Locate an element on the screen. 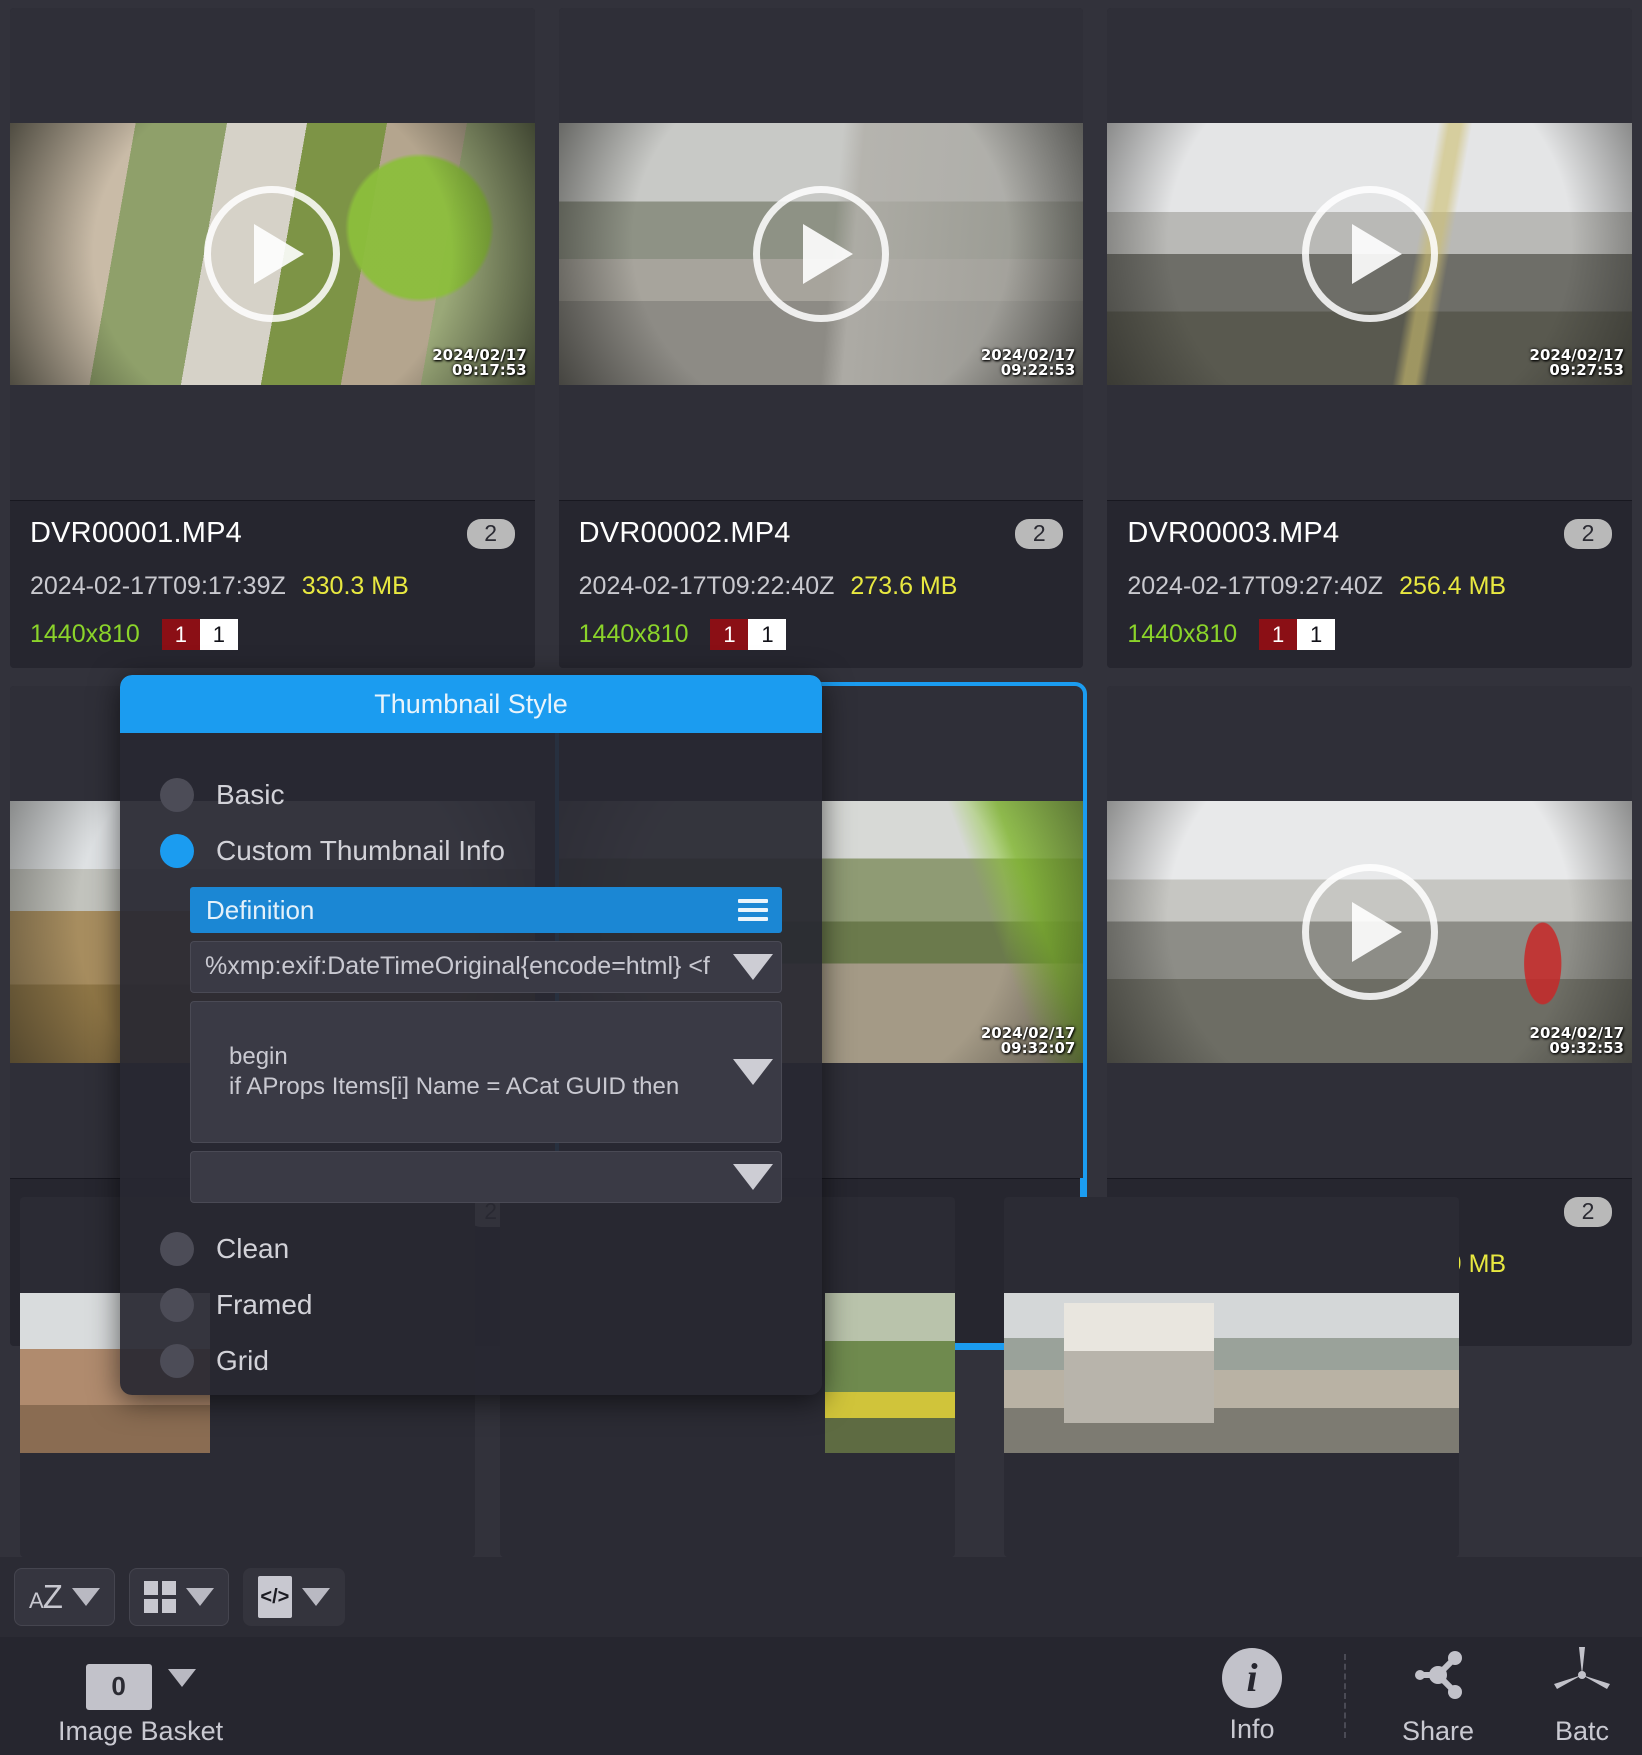 This screenshot has width=1642, height=1755. basket-count: 0 is located at coordinates (118, 1686).